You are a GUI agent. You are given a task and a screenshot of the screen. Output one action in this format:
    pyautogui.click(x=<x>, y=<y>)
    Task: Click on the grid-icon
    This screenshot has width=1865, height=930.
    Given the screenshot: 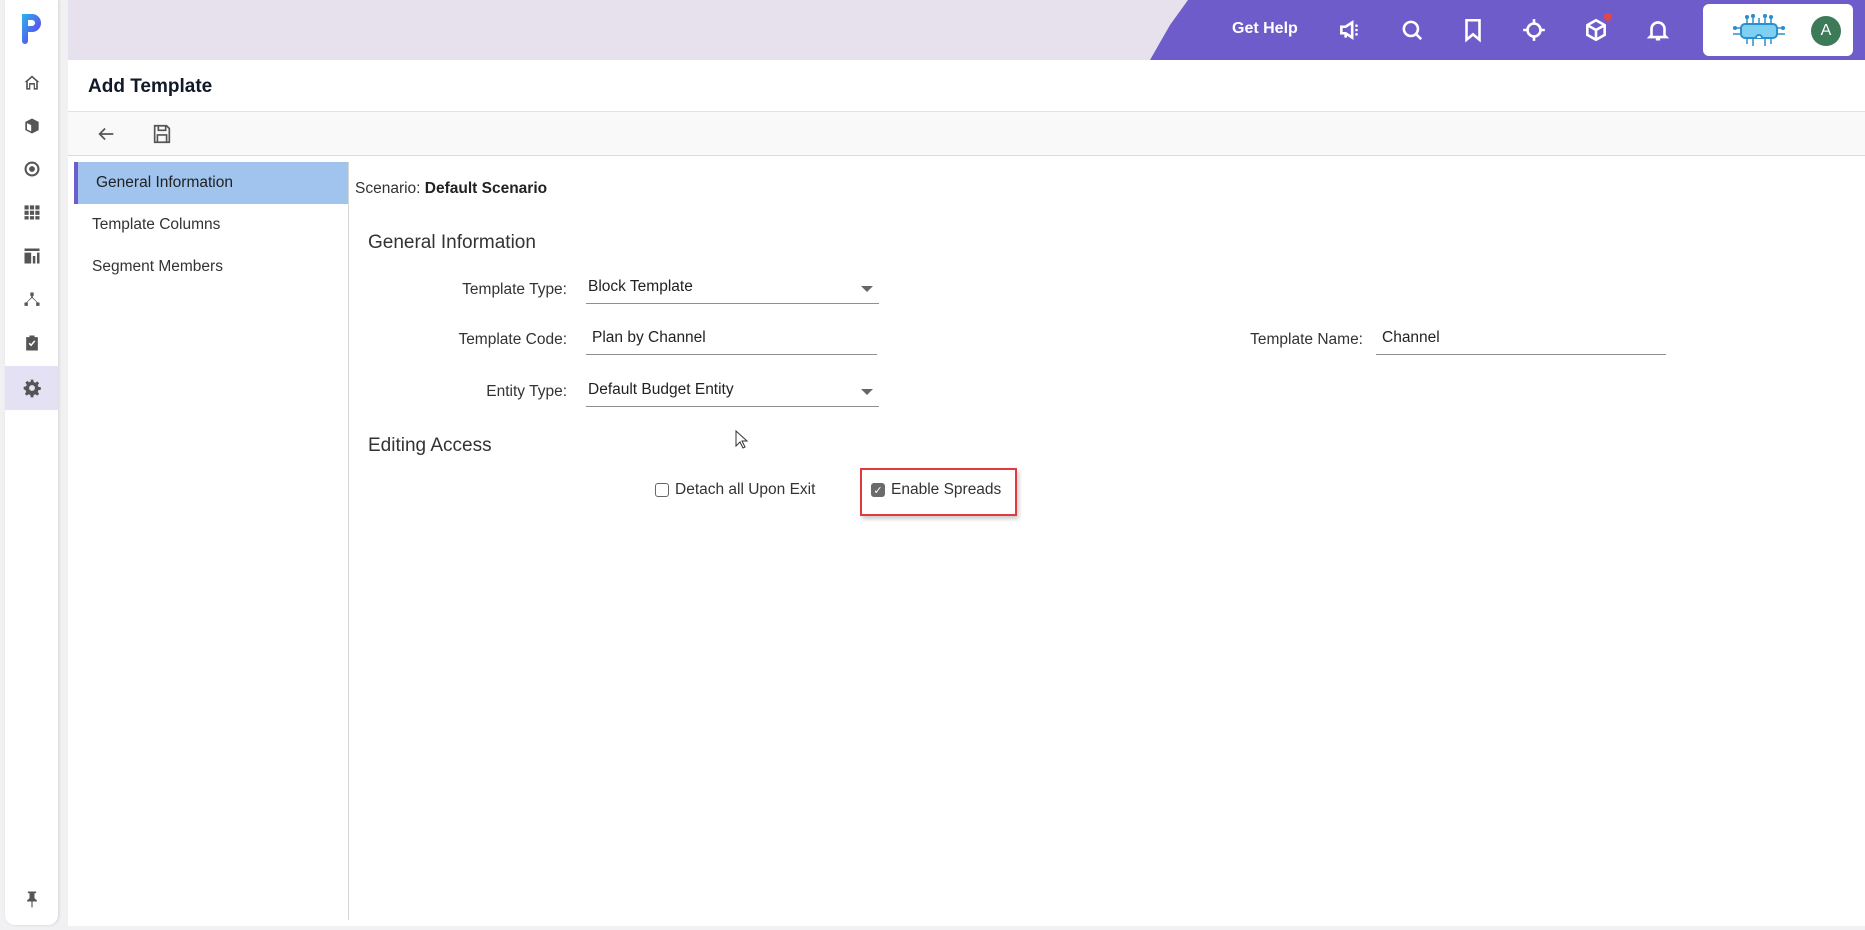 What is the action you would take?
    pyautogui.click(x=31, y=212)
    